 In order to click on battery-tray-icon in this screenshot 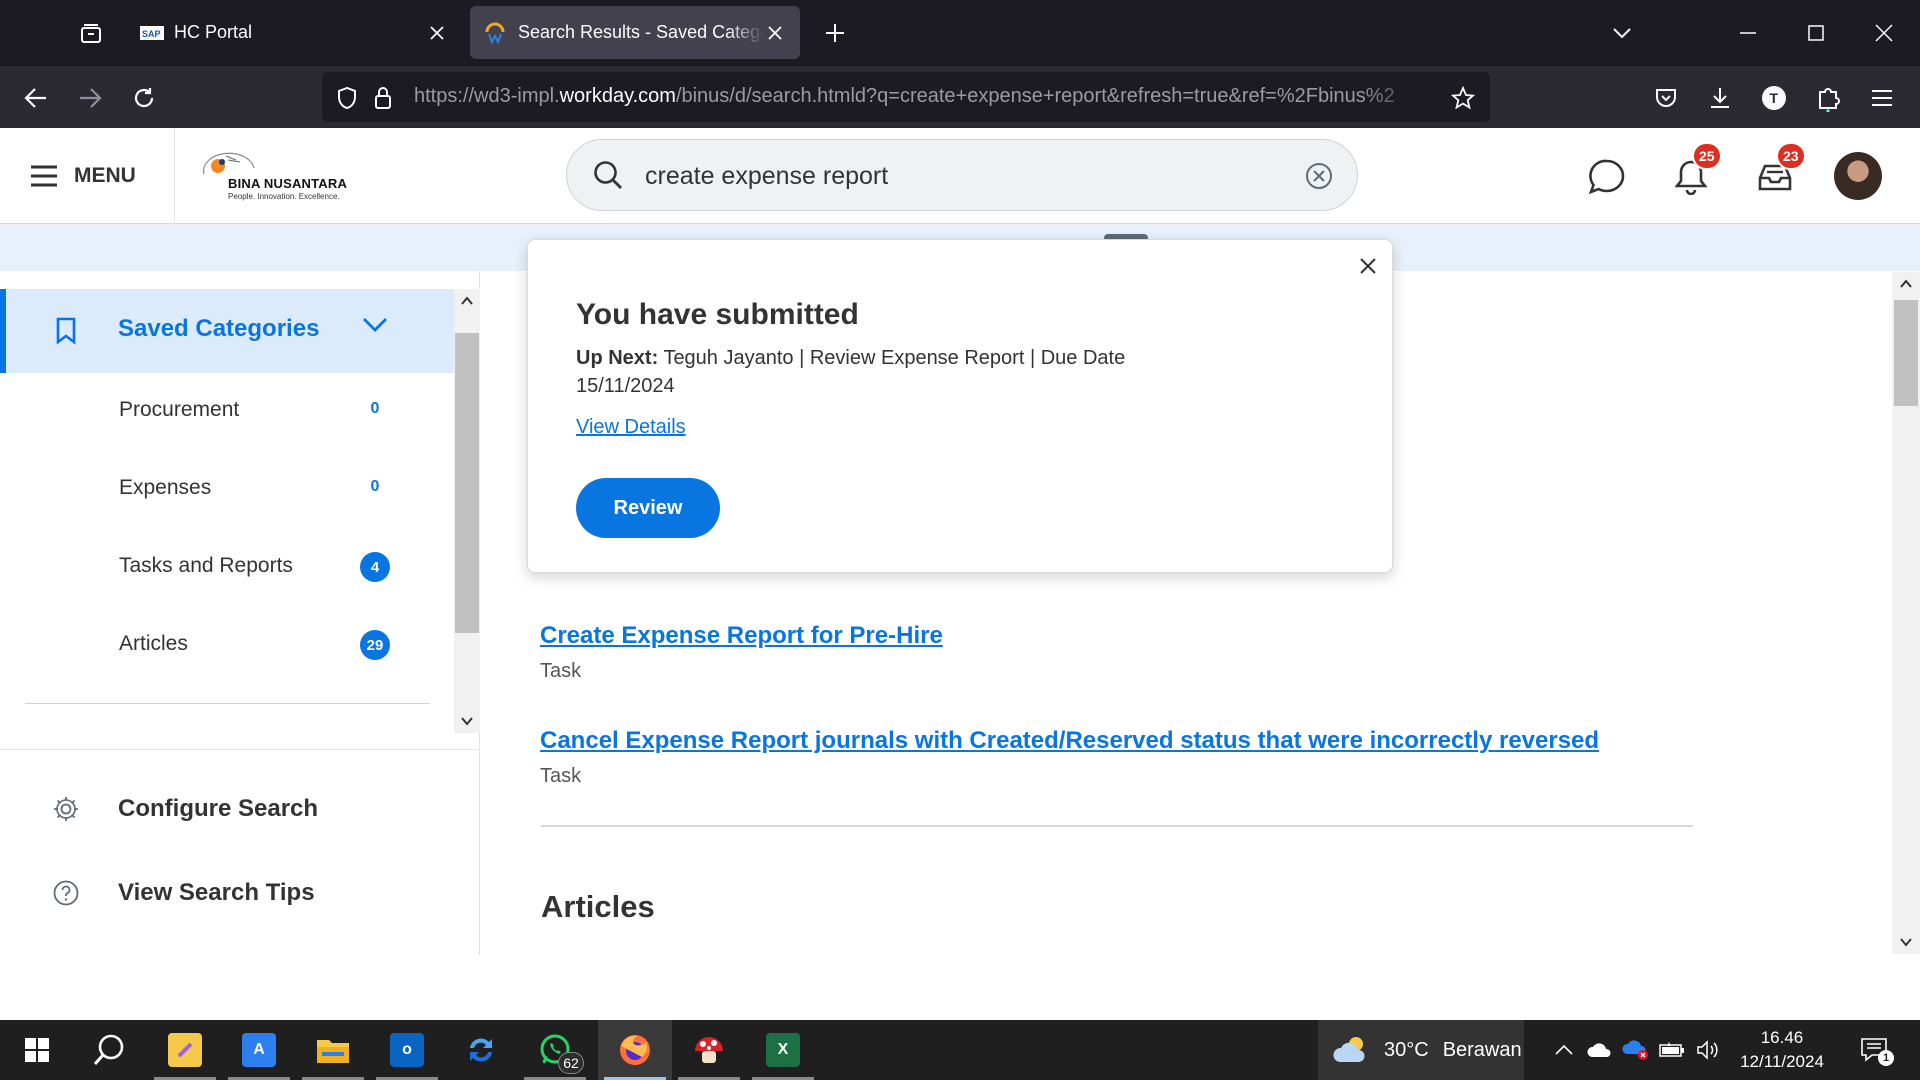, I will do `click(1672, 1050)`.